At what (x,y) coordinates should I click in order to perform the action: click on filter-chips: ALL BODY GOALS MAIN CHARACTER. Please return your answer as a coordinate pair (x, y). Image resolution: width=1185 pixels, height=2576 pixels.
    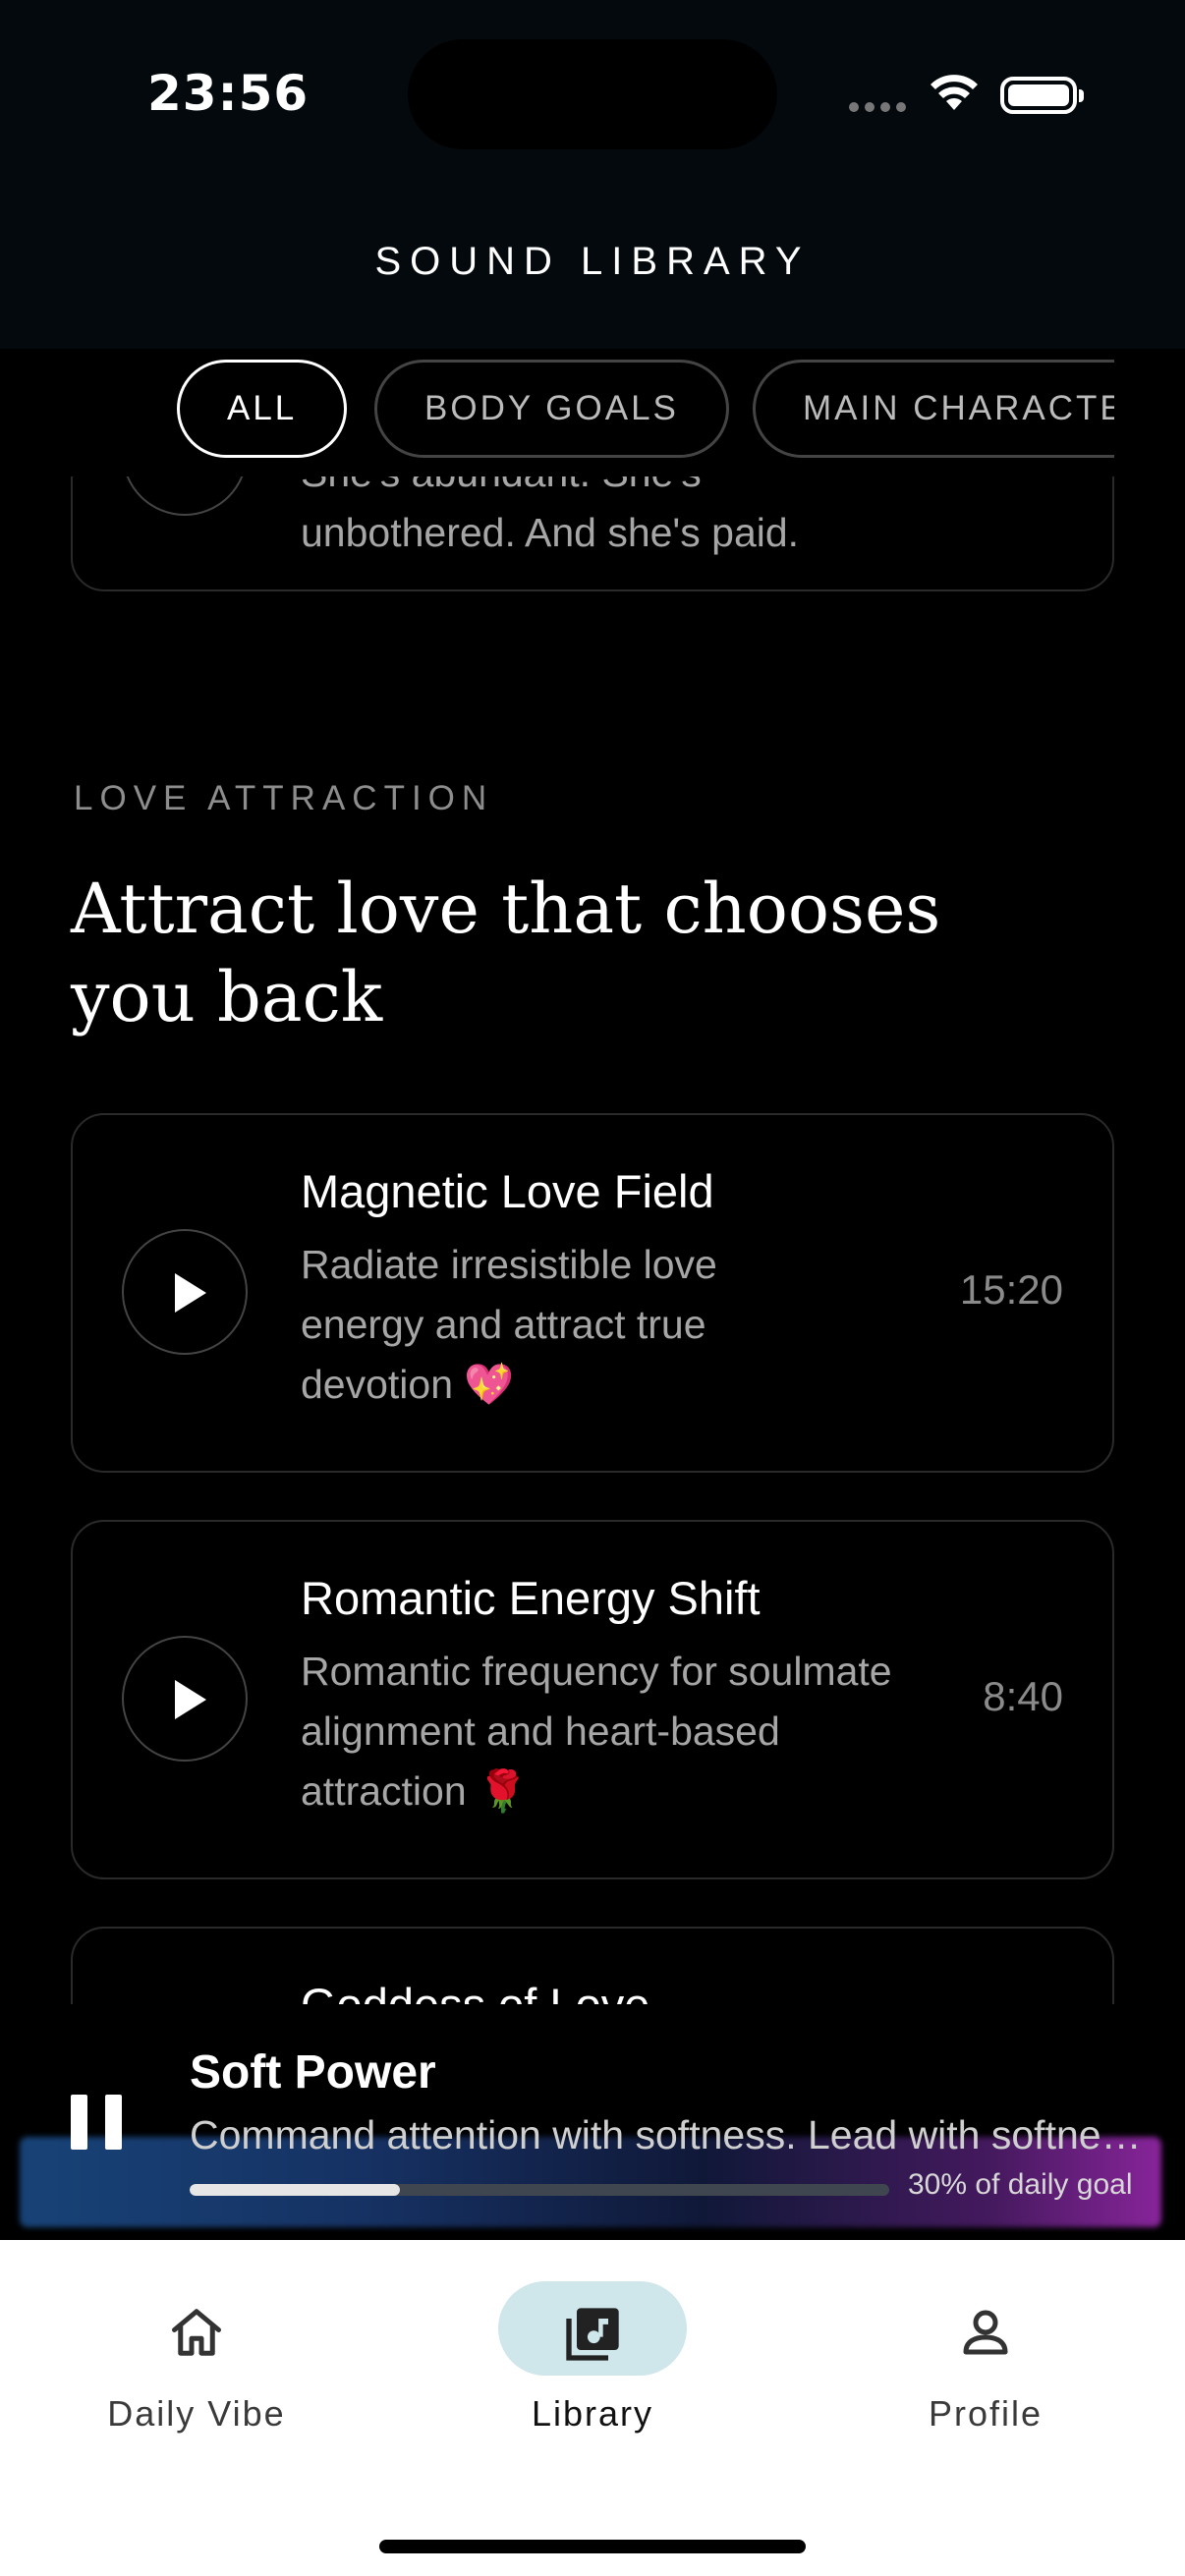
    Looking at the image, I should click on (592, 412).